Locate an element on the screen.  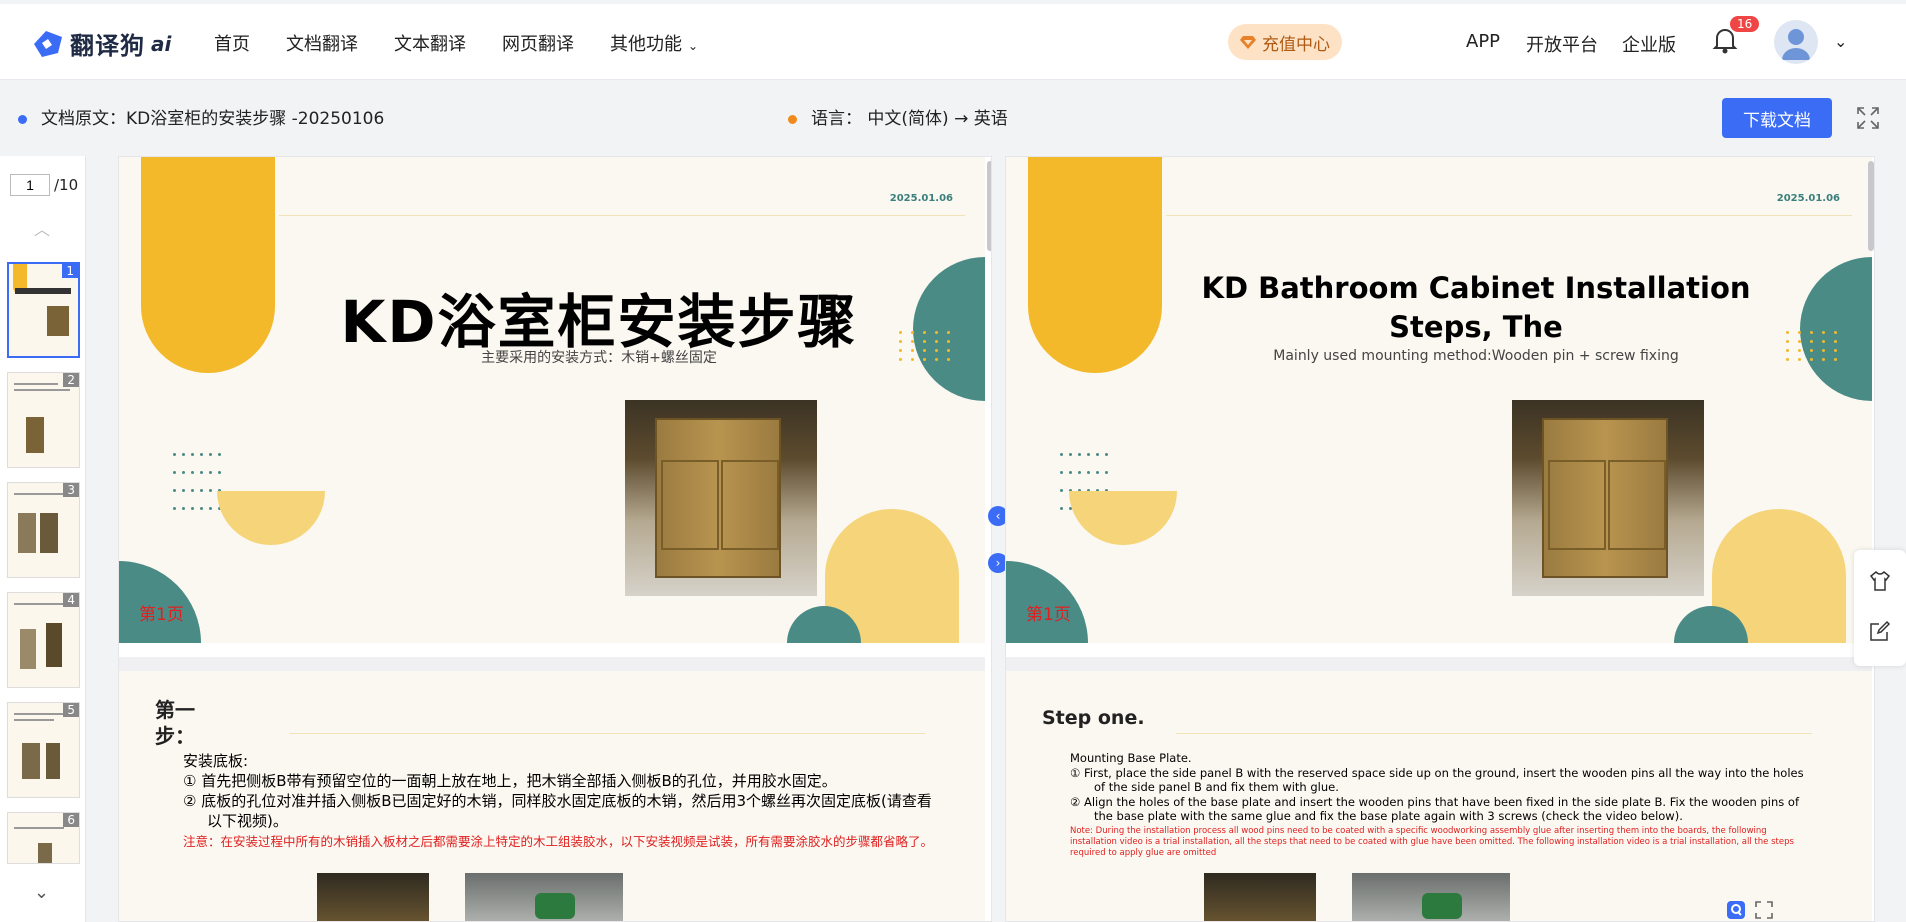
enterprise-link: 企业版 is located at coordinates (1649, 44).